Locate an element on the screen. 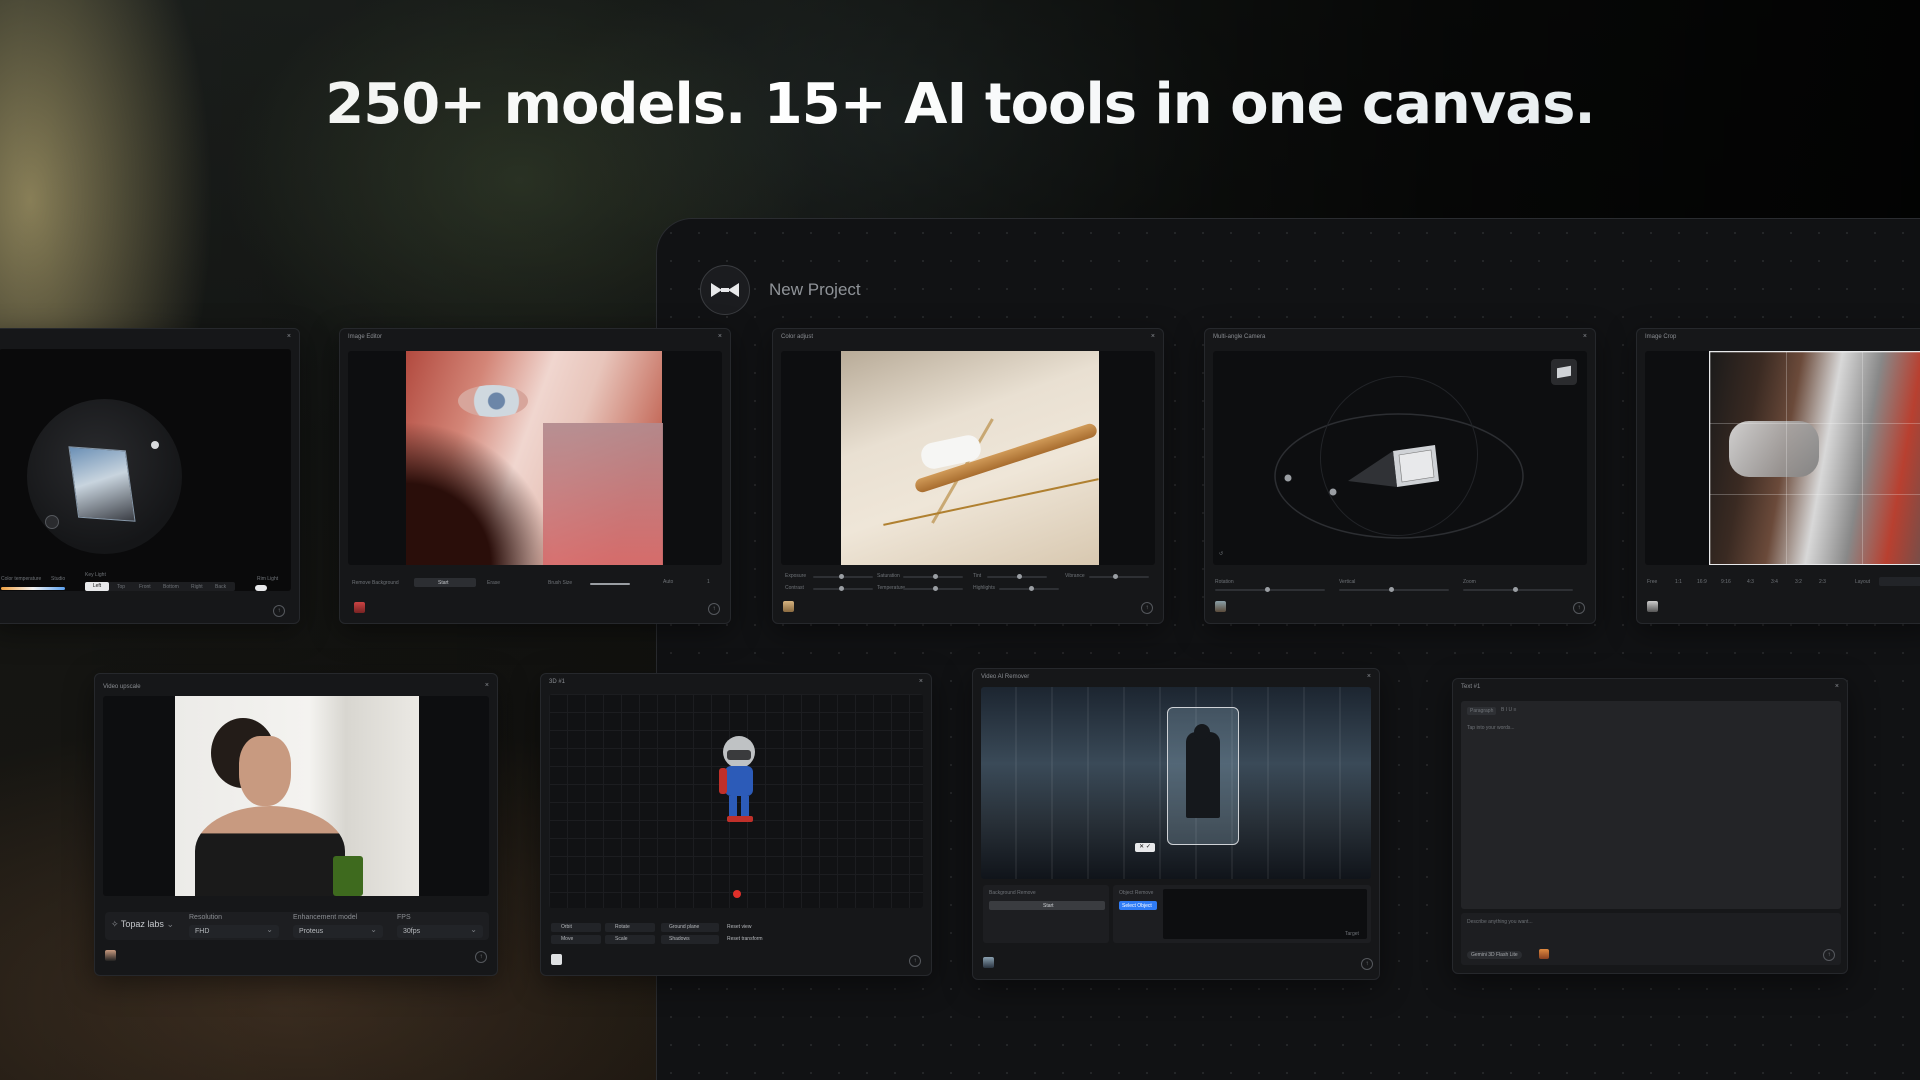  selection-actions: ✕ ✓ is located at coordinates (1145, 847).